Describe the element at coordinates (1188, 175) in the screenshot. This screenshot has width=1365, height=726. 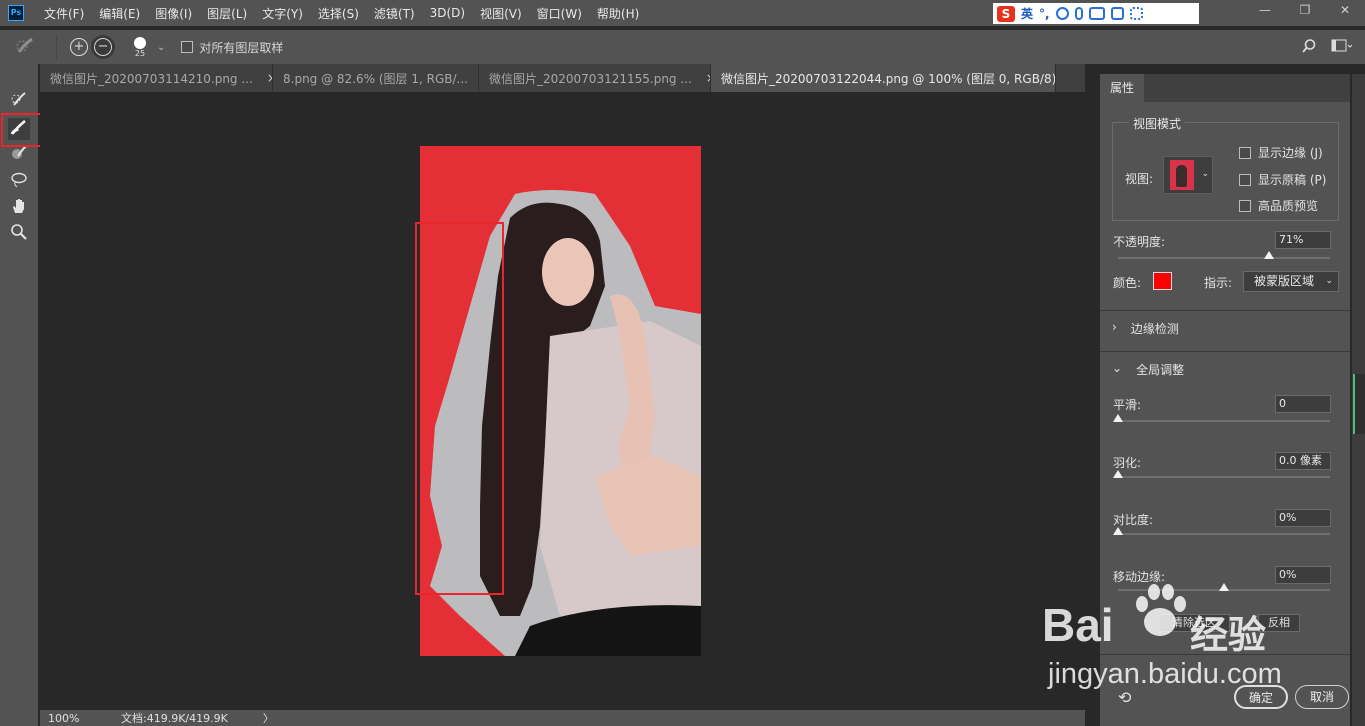
I see `view-mode-picker: ⌄` at that location.